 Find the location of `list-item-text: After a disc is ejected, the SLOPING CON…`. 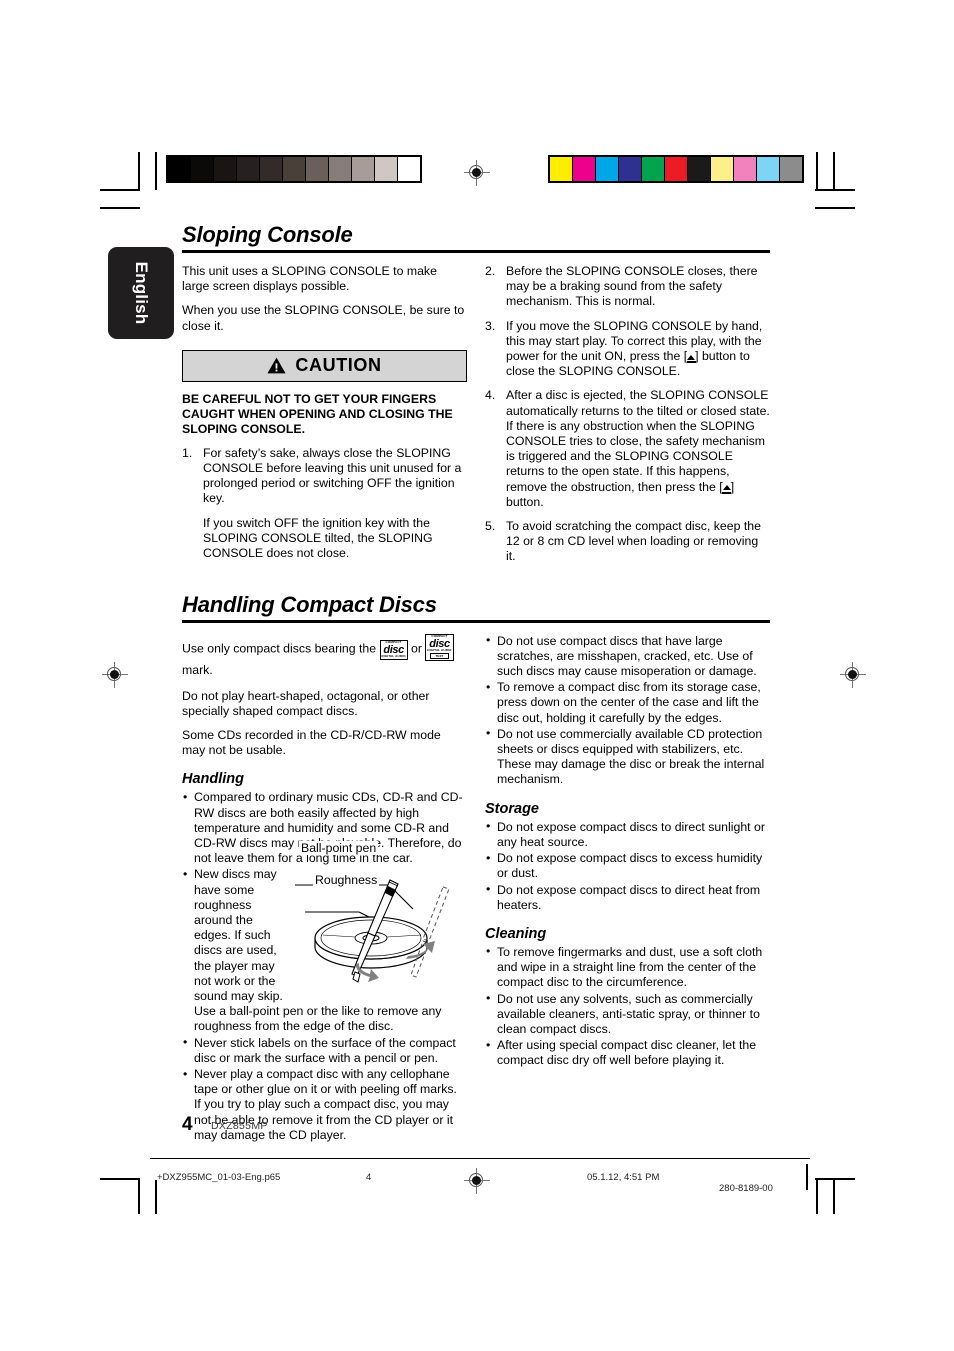

list-item-text: After a disc is ejected, the SLOPING CON… is located at coordinates (638, 449).